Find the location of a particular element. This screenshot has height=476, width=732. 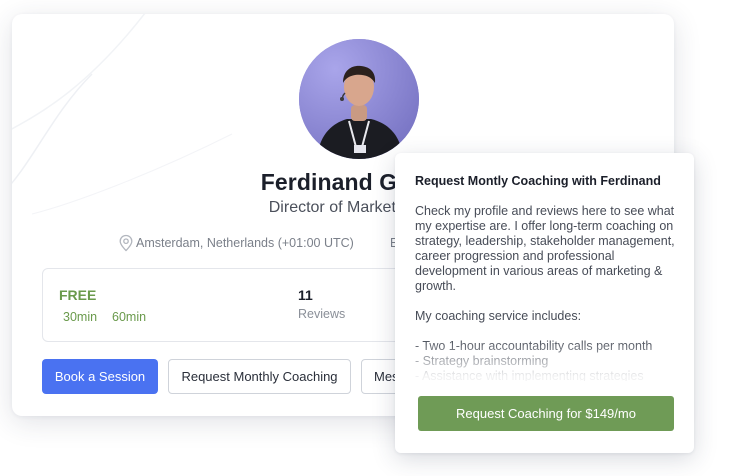

price-label: FREE is located at coordinates (78, 295).